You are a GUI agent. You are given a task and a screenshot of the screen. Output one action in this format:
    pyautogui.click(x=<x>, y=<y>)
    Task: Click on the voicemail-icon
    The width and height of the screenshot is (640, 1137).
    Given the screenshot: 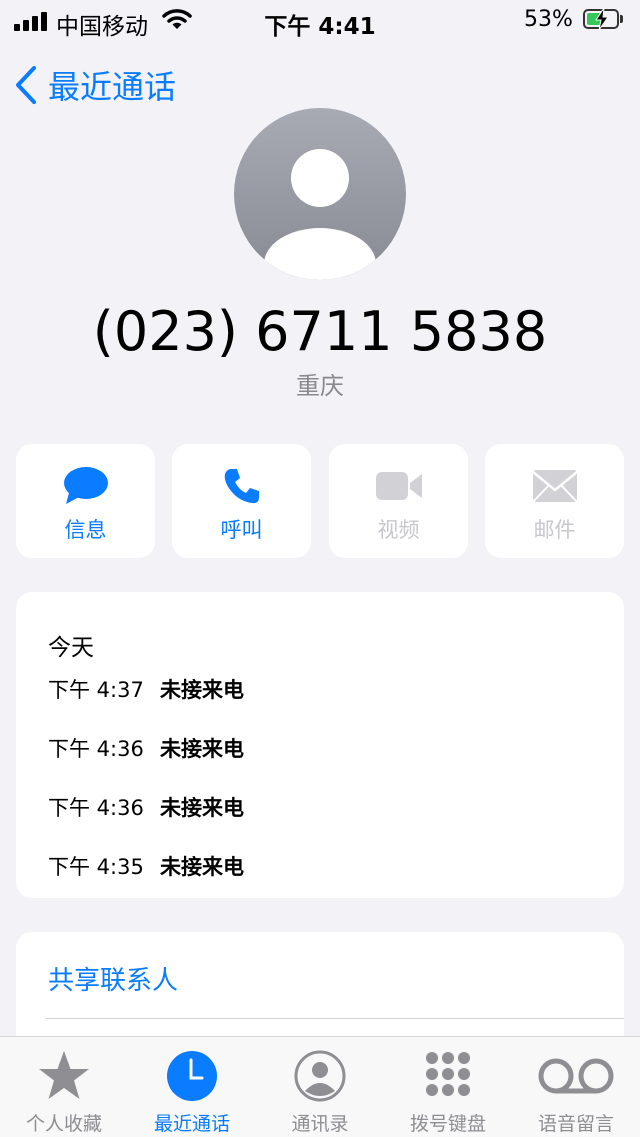 What is the action you would take?
    pyautogui.click(x=576, y=1076)
    